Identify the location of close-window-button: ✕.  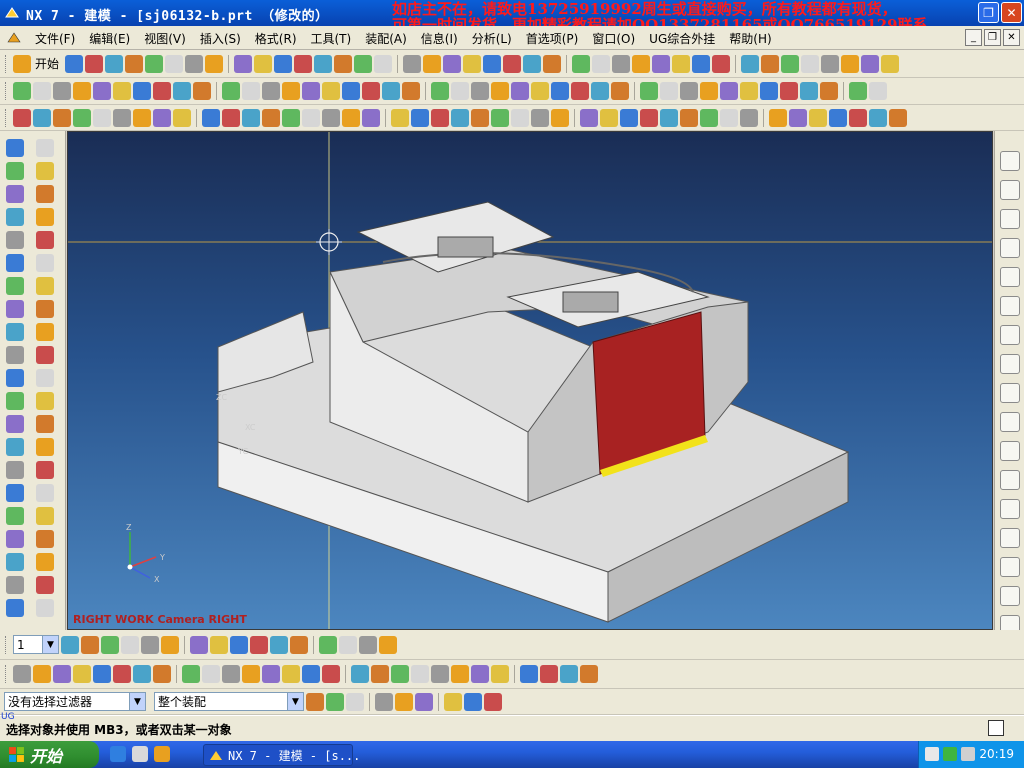
(1011, 12).